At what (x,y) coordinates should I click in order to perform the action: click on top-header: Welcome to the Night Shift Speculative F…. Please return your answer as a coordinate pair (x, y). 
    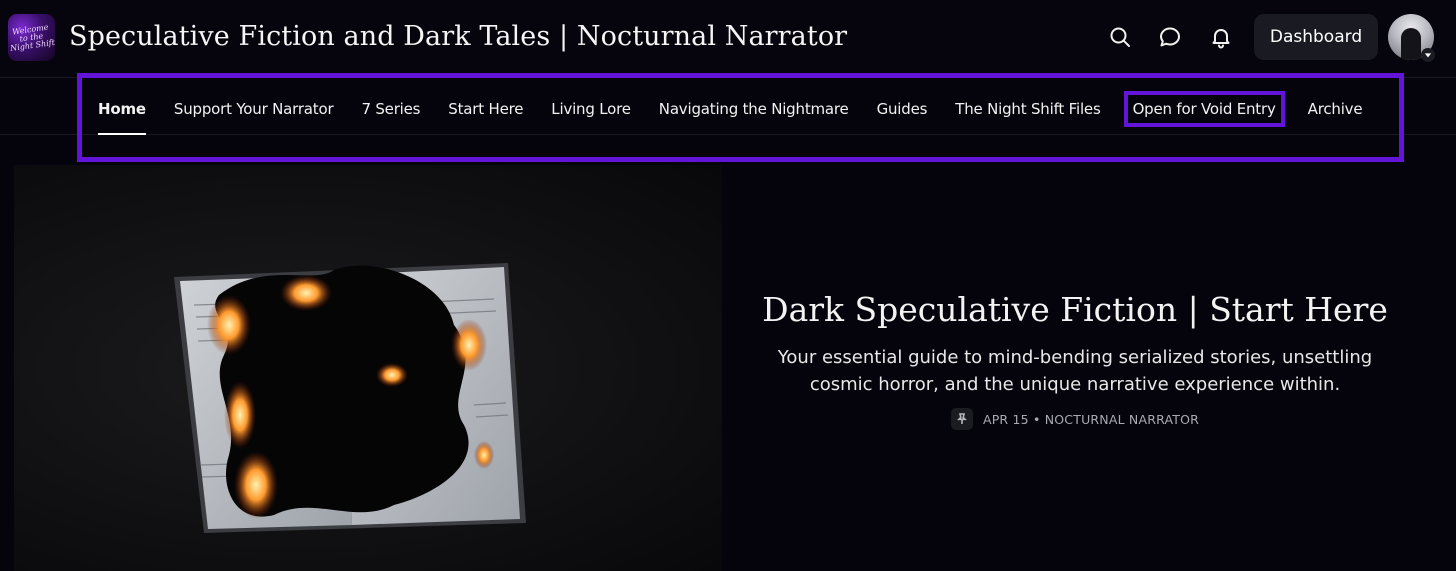
    Looking at the image, I should click on (728, 39).